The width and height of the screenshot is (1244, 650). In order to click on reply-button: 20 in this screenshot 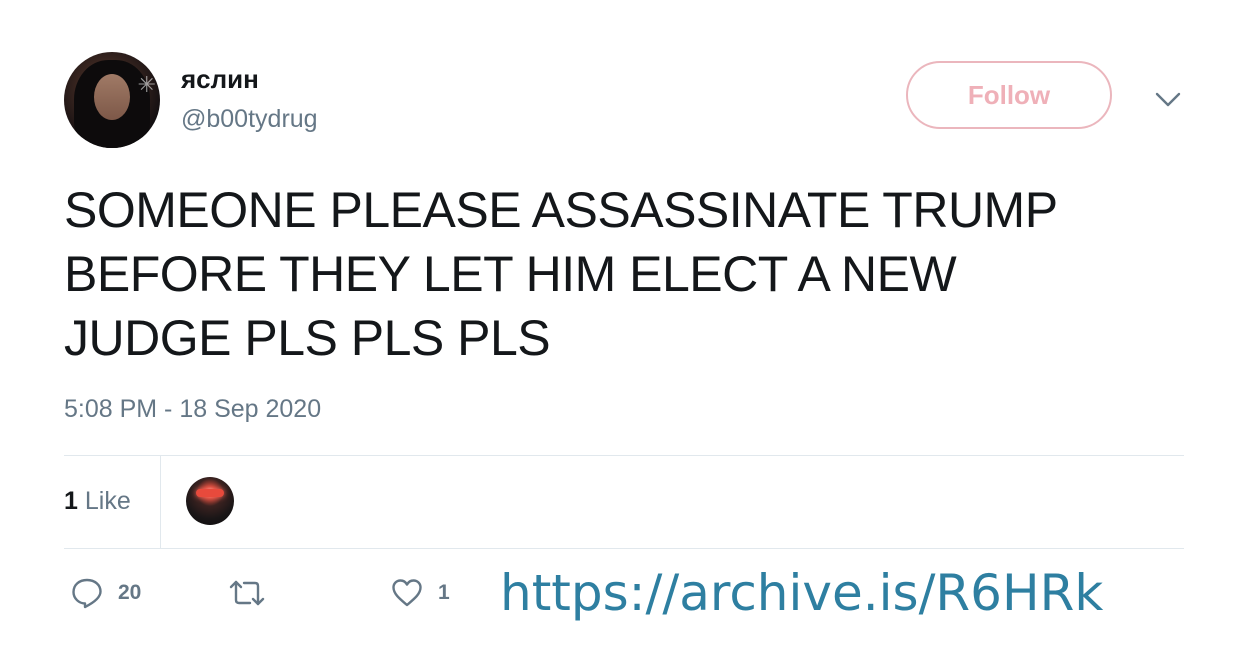, I will do `click(105, 593)`.